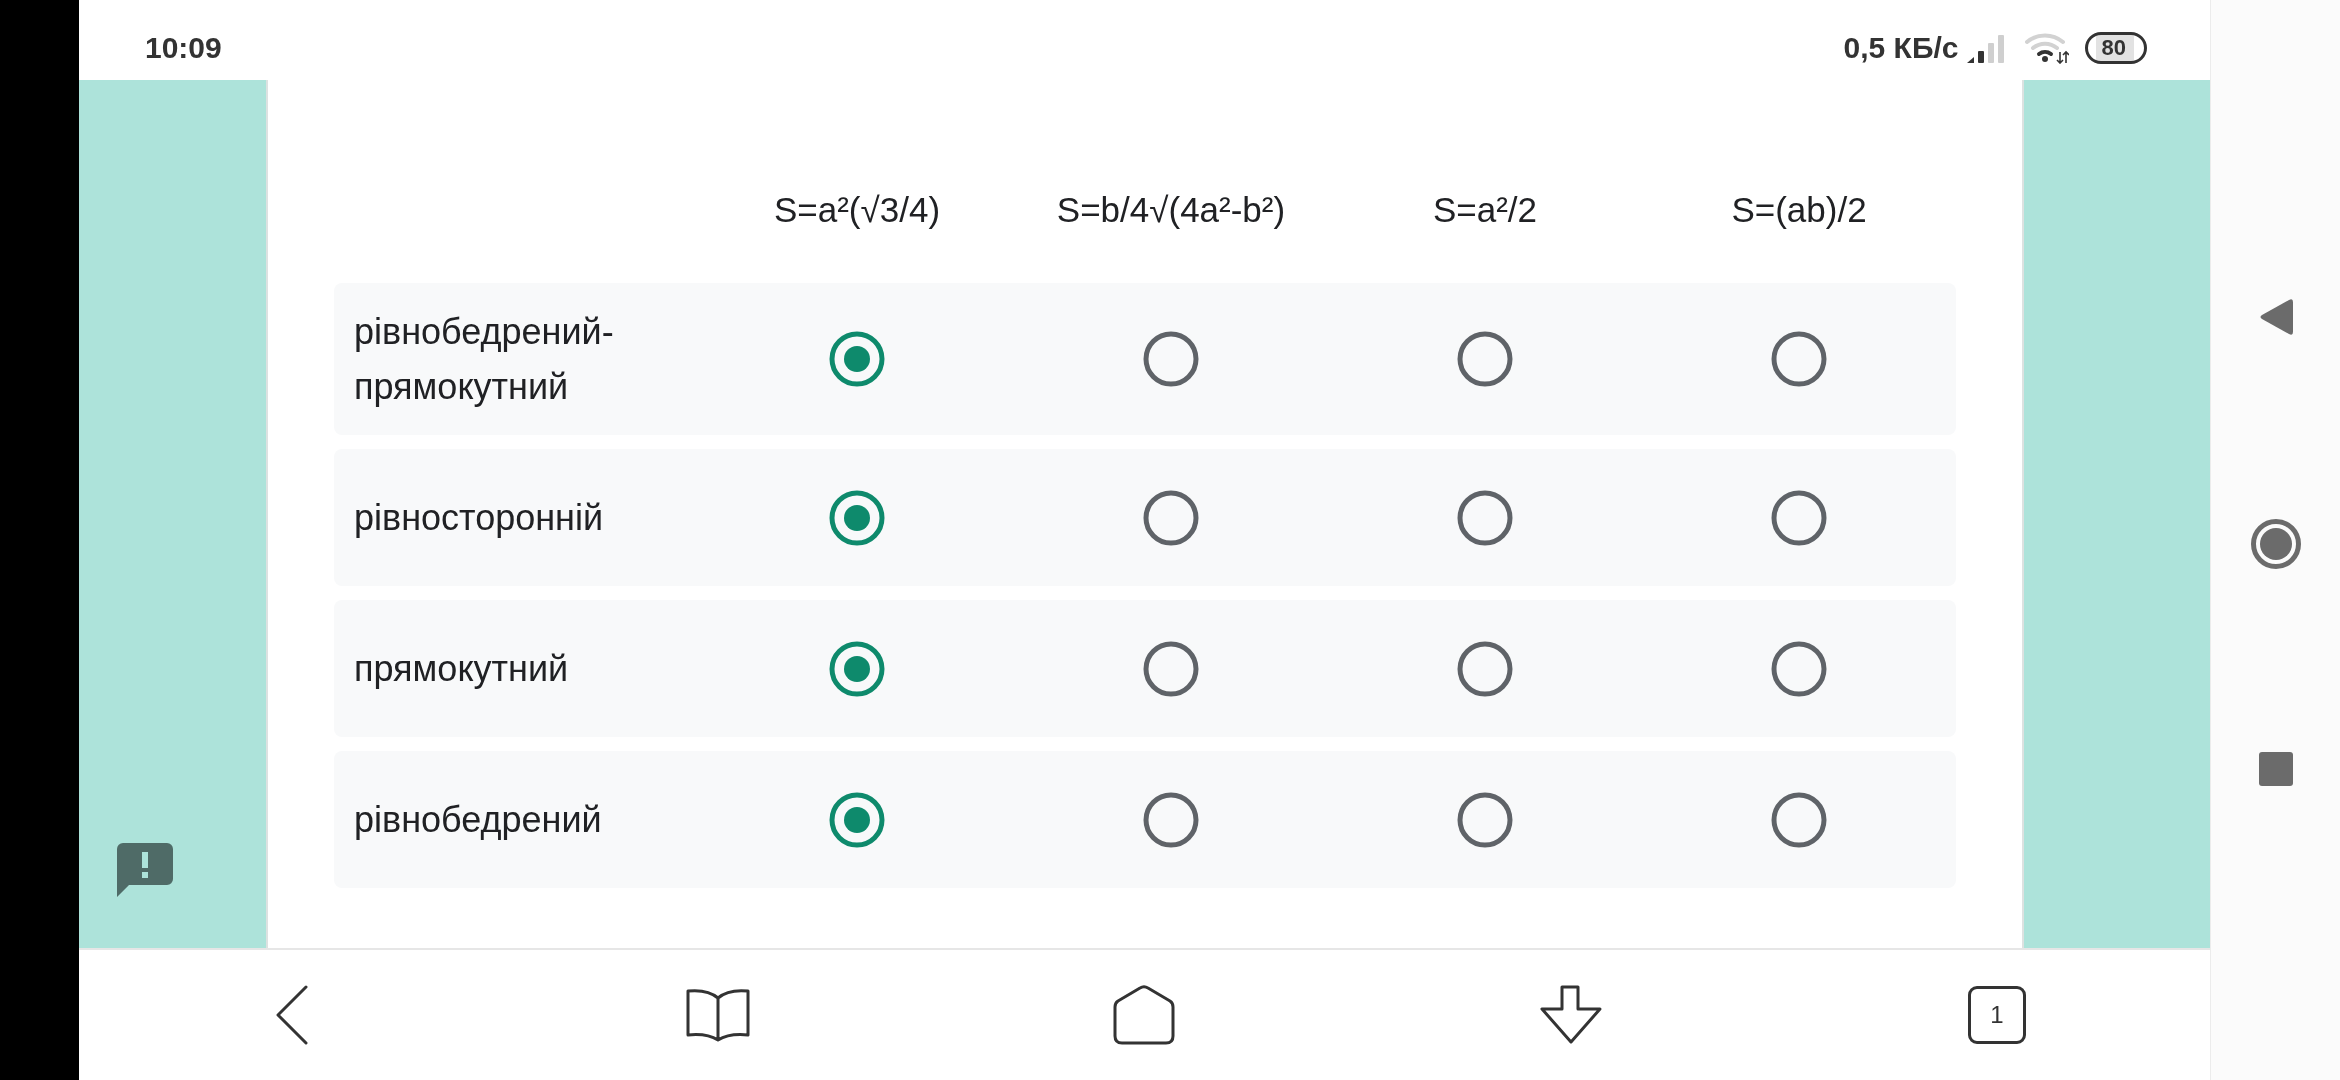 The height and width of the screenshot is (1080, 2340). I want to click on row-label: рівнобедрений-прямокутний, so click(484, 359).